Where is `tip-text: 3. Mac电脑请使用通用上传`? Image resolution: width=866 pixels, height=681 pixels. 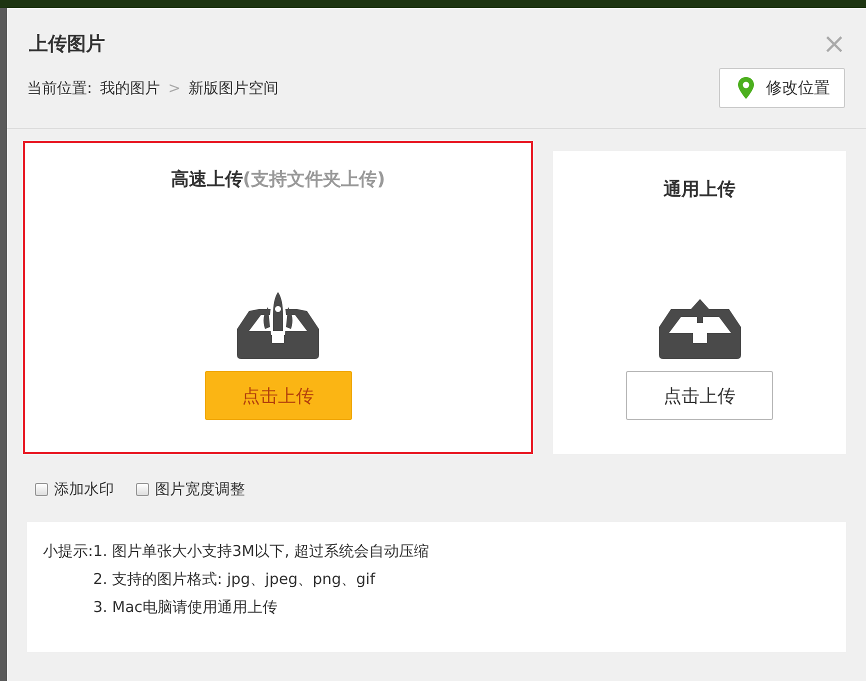
tip-text: 3. Mac电脑请使用通用上传 is located at coordinates (186, 607).